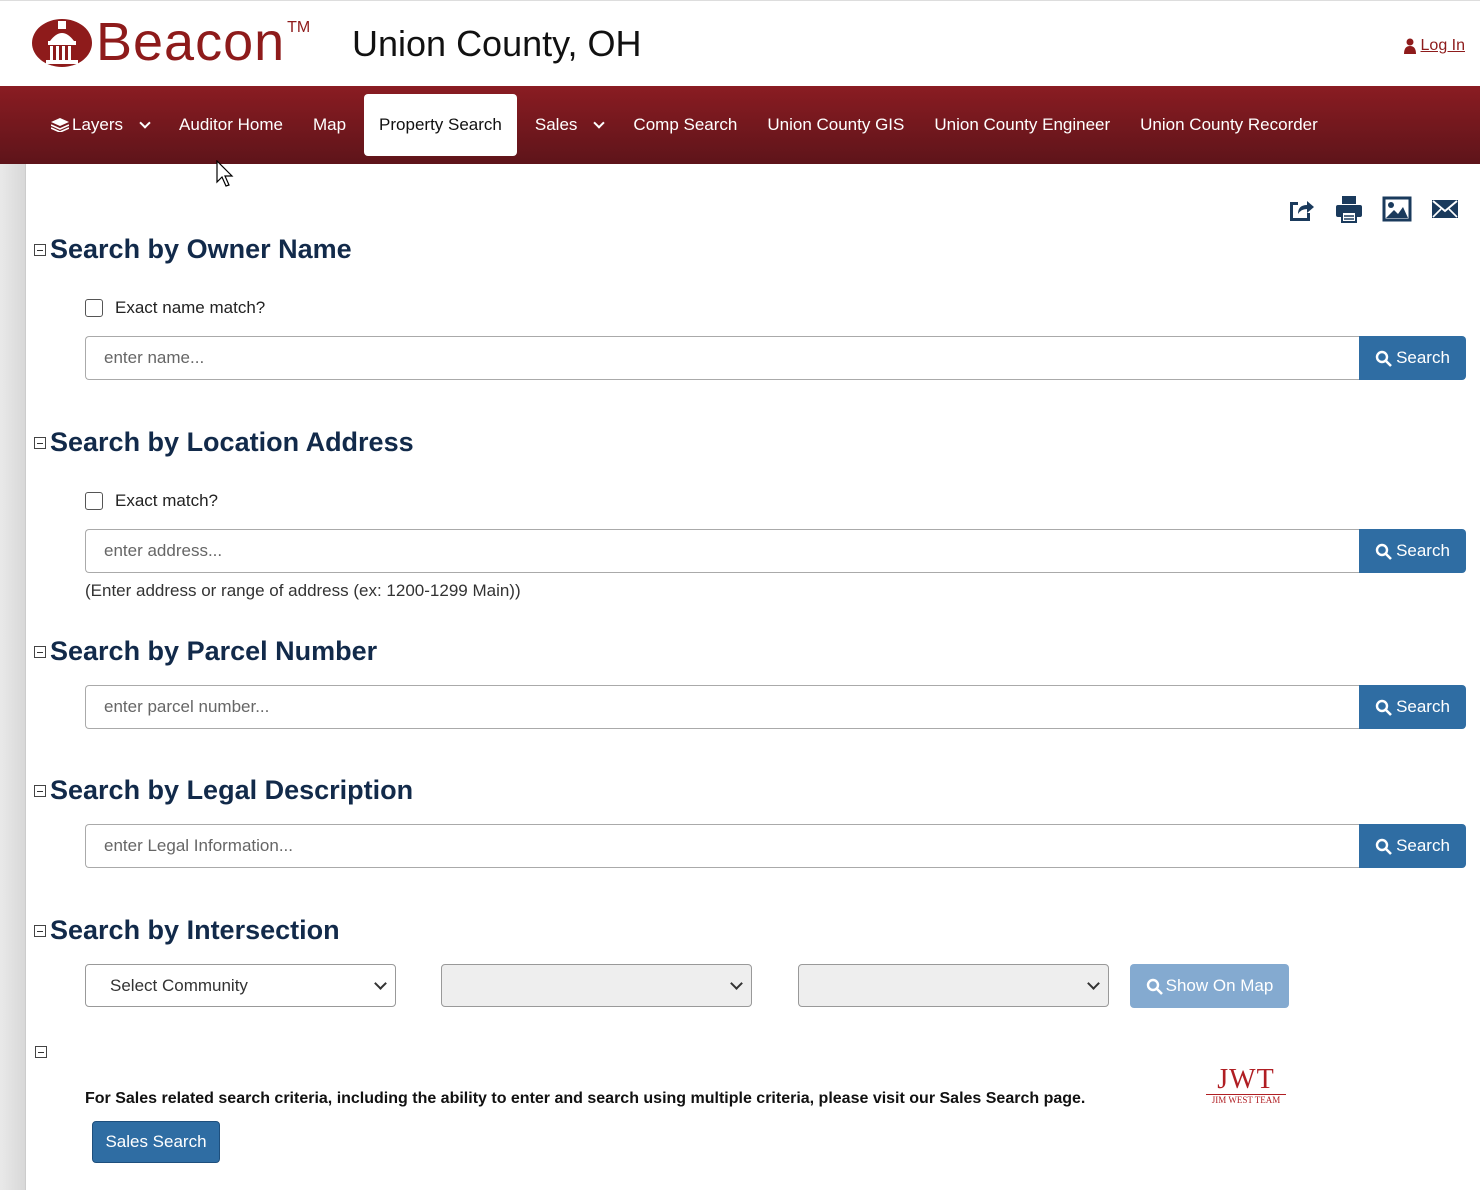 The width and height of the screenshot is (1480, 1190). Describe the element at coordinates (299, 27) in the screenshot. I see `logo-trademark: TM` at that location.